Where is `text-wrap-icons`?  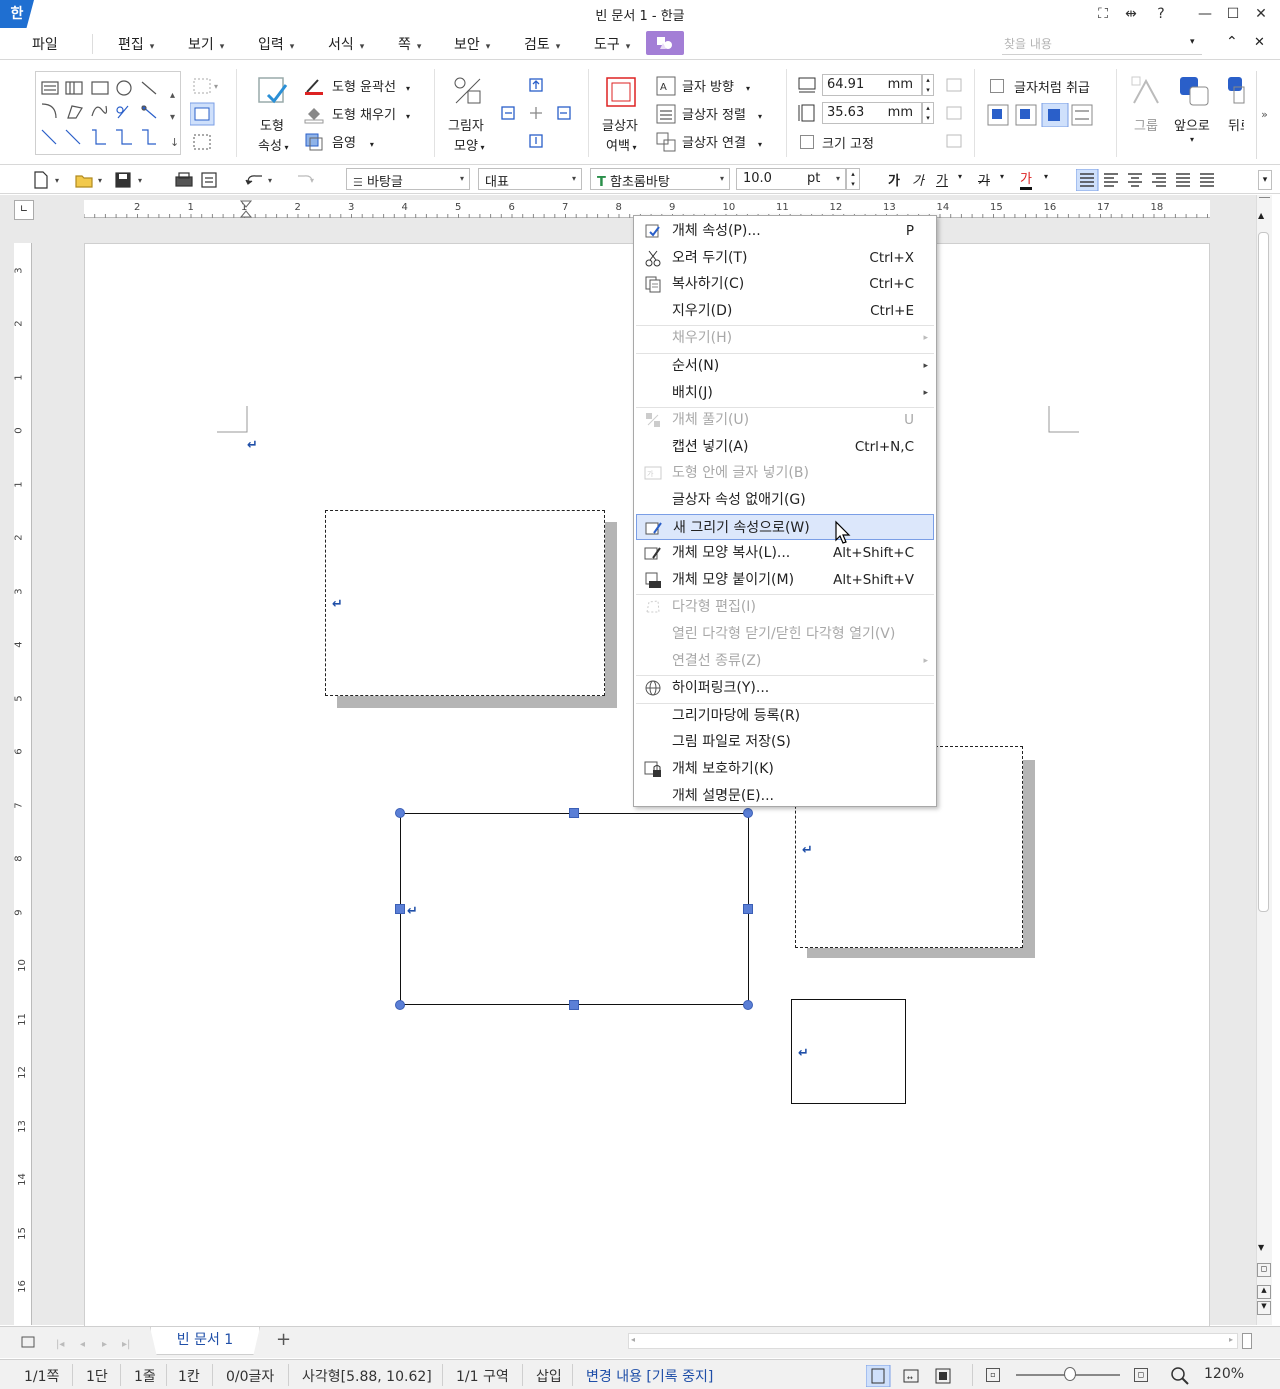
text-wrap-icons is located at coordinates (1042, 115).